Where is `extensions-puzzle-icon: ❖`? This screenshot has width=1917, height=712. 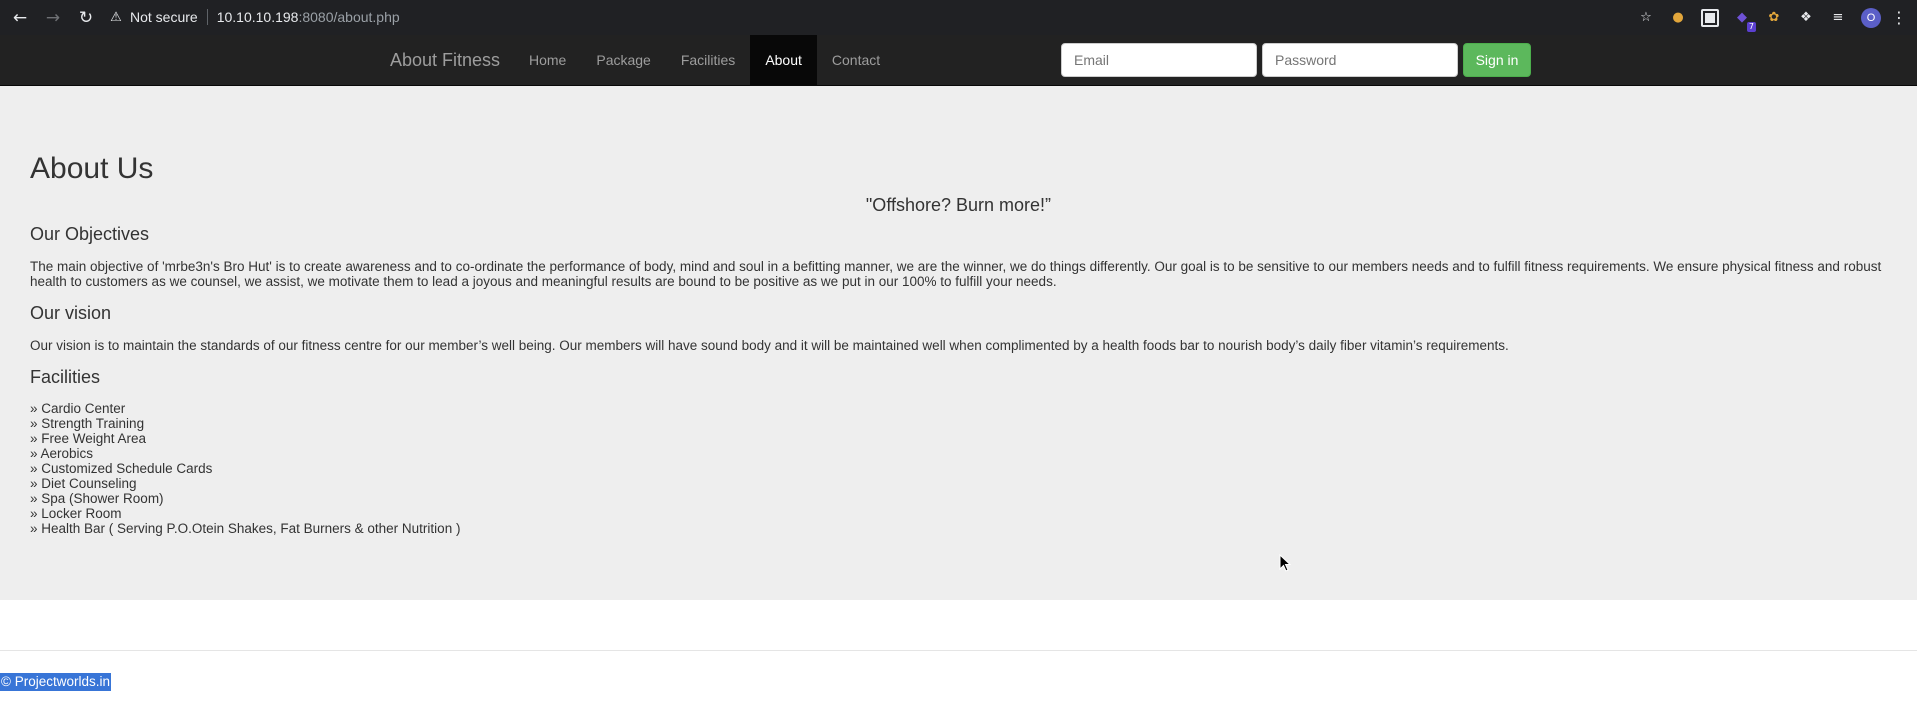
extensions-puzzle-icon: ❖ is located at coordinates (1806, 18).